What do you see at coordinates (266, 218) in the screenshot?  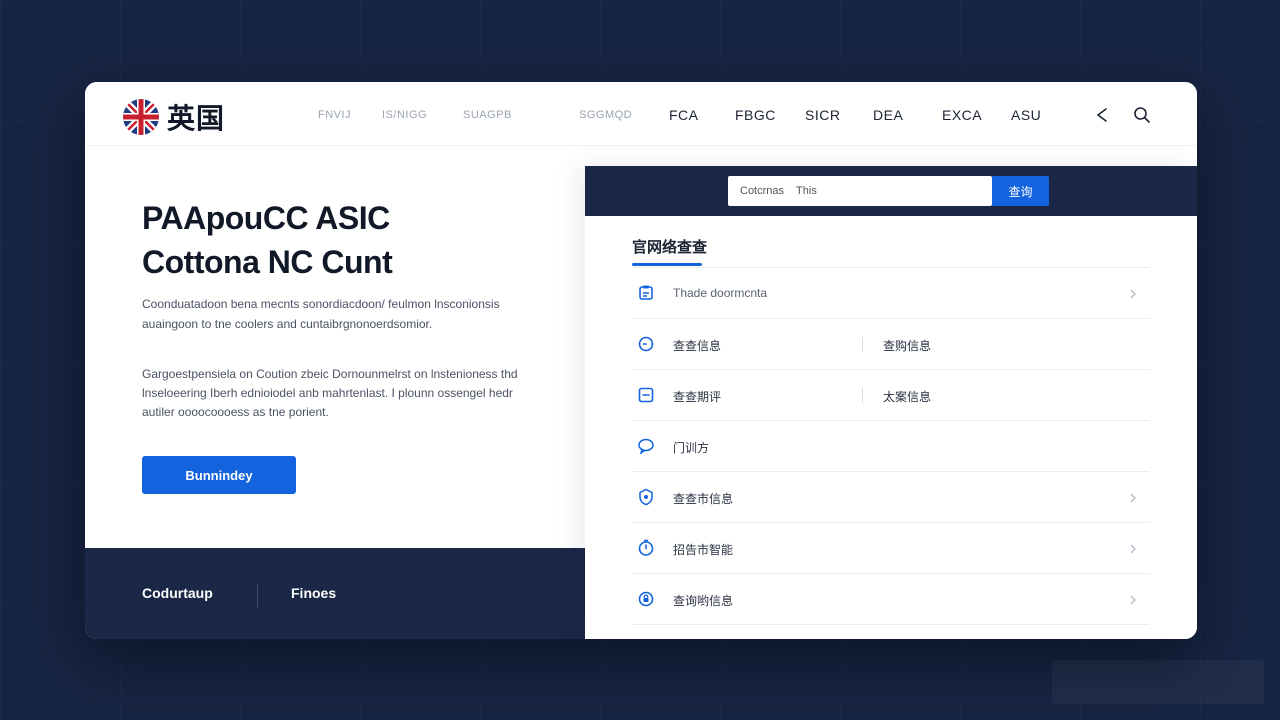 I see `hero-title-line-1: PAApouCC ASIC` at bounding box center [266, 218].